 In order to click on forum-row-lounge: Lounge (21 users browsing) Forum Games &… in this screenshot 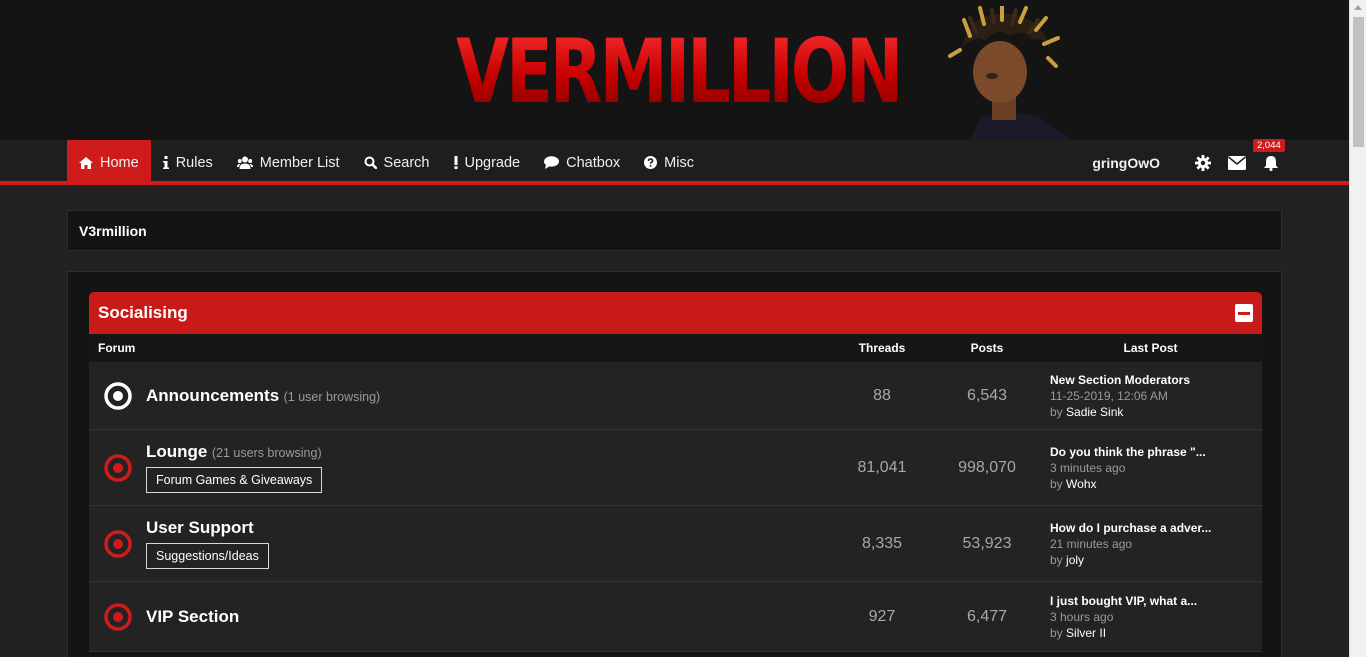, I will do `click(675, 468)`.